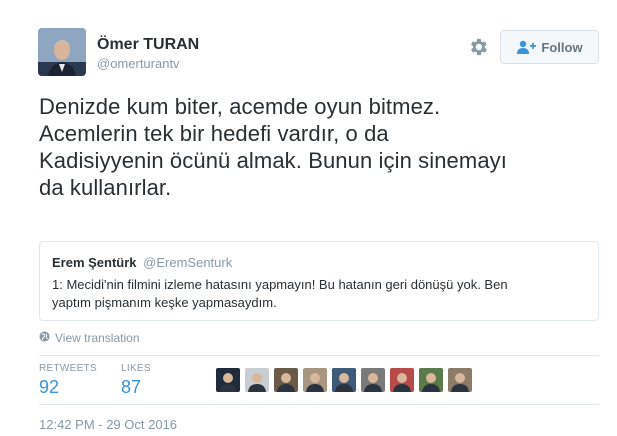 The width and height of the screenshot is (617, 436). What do you see at coordinates (142, 262) in the screenshot?
I see `quote-header: Erem Şentürk @EremSenturk` at bounding box center [142, 262].